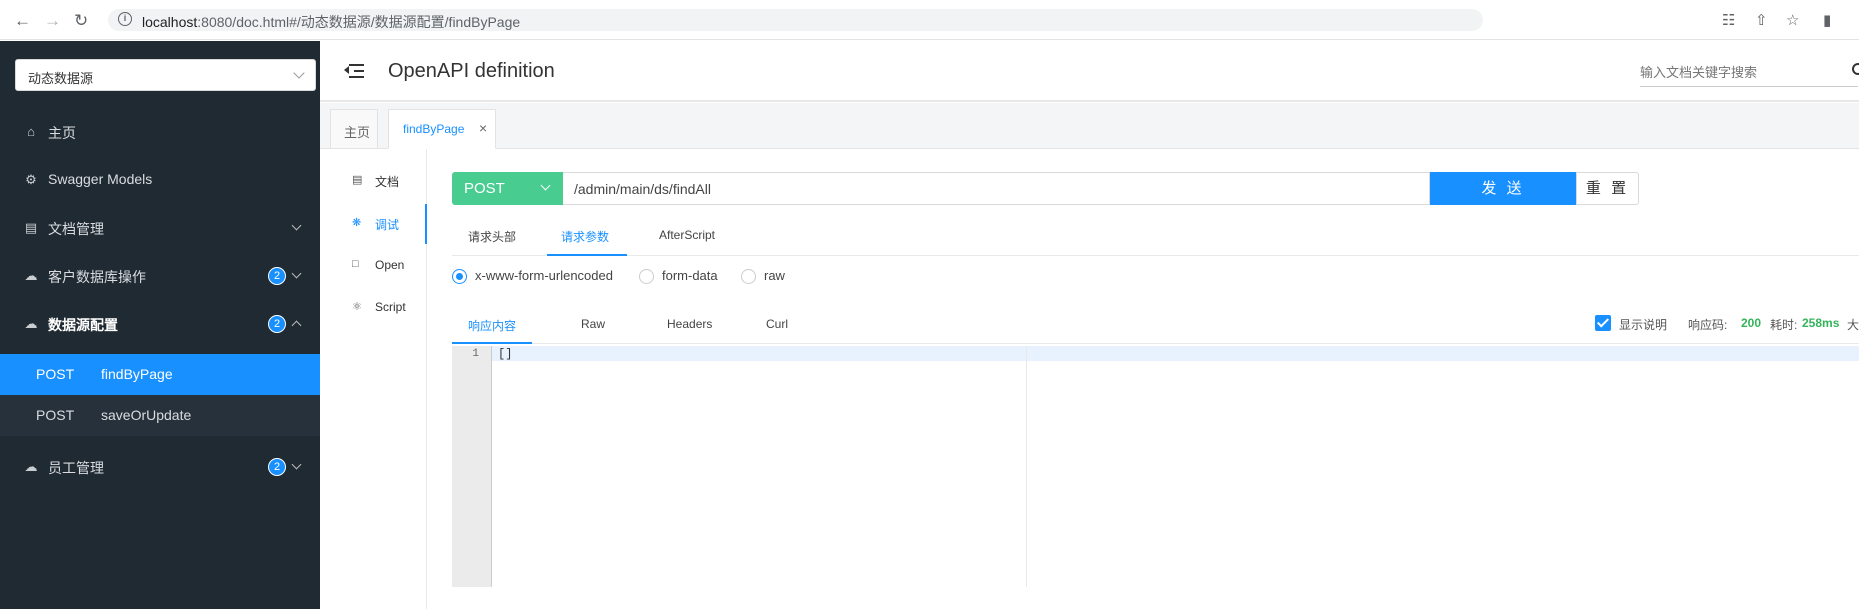 The height and width of the screenshot is (609, 1859). I want to click on nav-label: Open, so click(390, 265).